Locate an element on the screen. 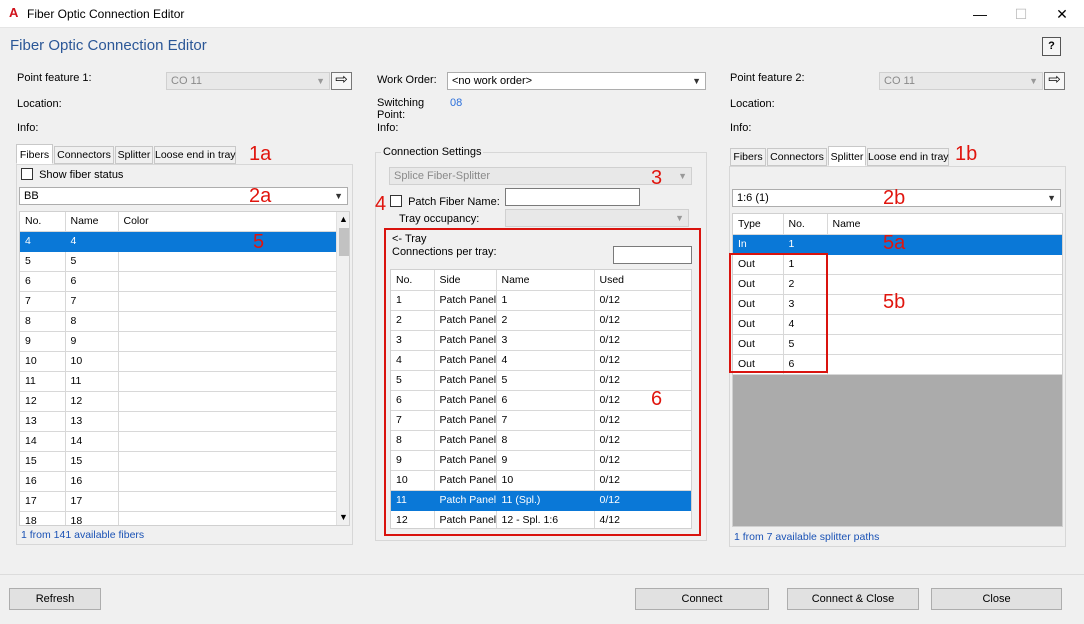  point-feature-1-label: Point feature 1: is located at coordinates (54, 78).